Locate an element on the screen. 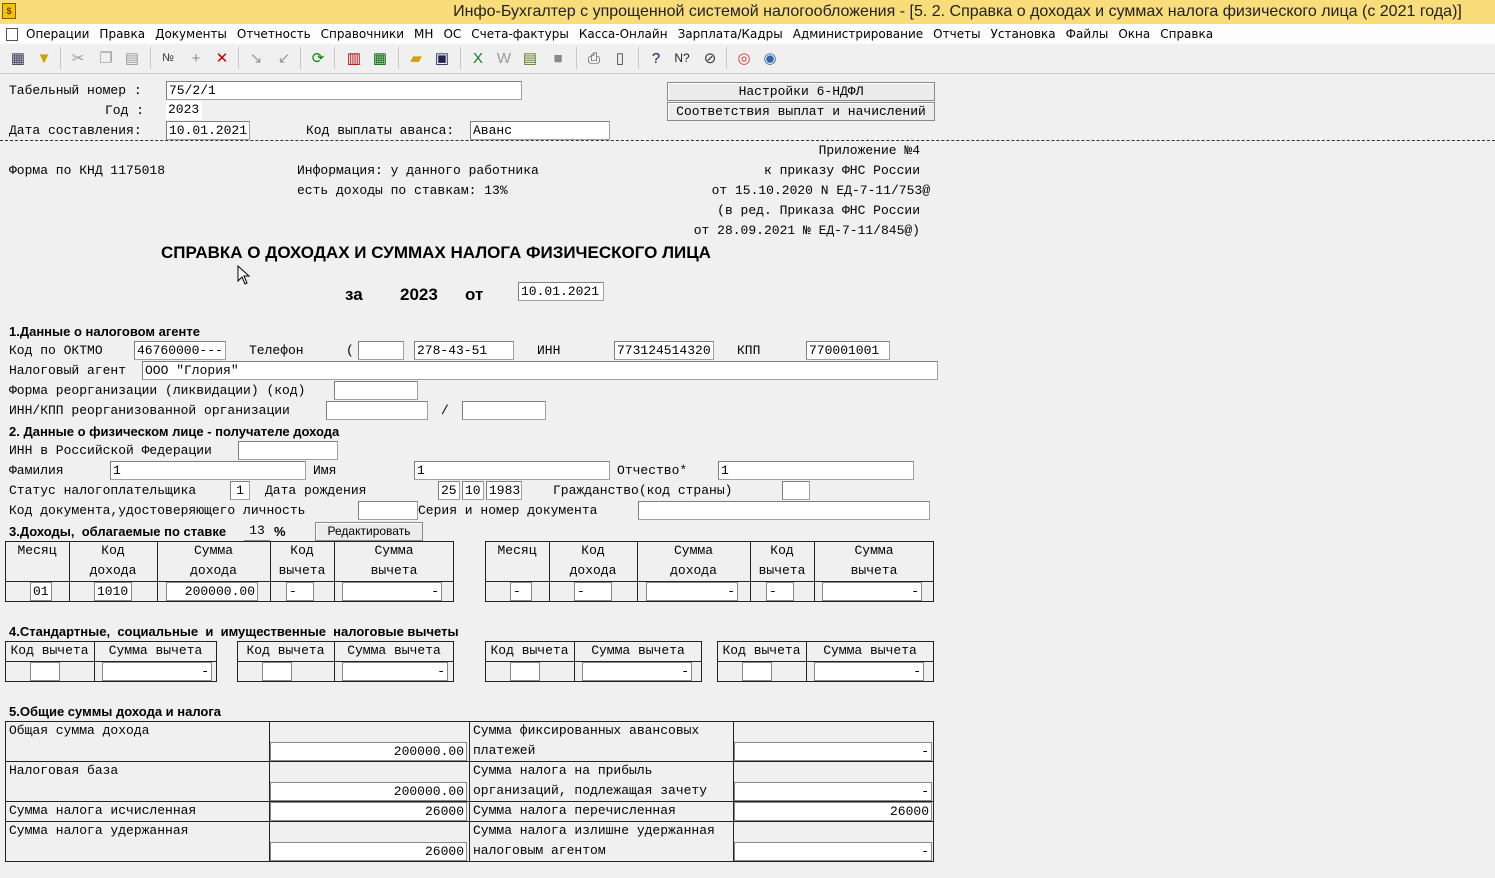 Image resolution: width=1495 pixels, height=878 pixels. oktmo-input: 46760000--- is located at coordinates (180, 350).